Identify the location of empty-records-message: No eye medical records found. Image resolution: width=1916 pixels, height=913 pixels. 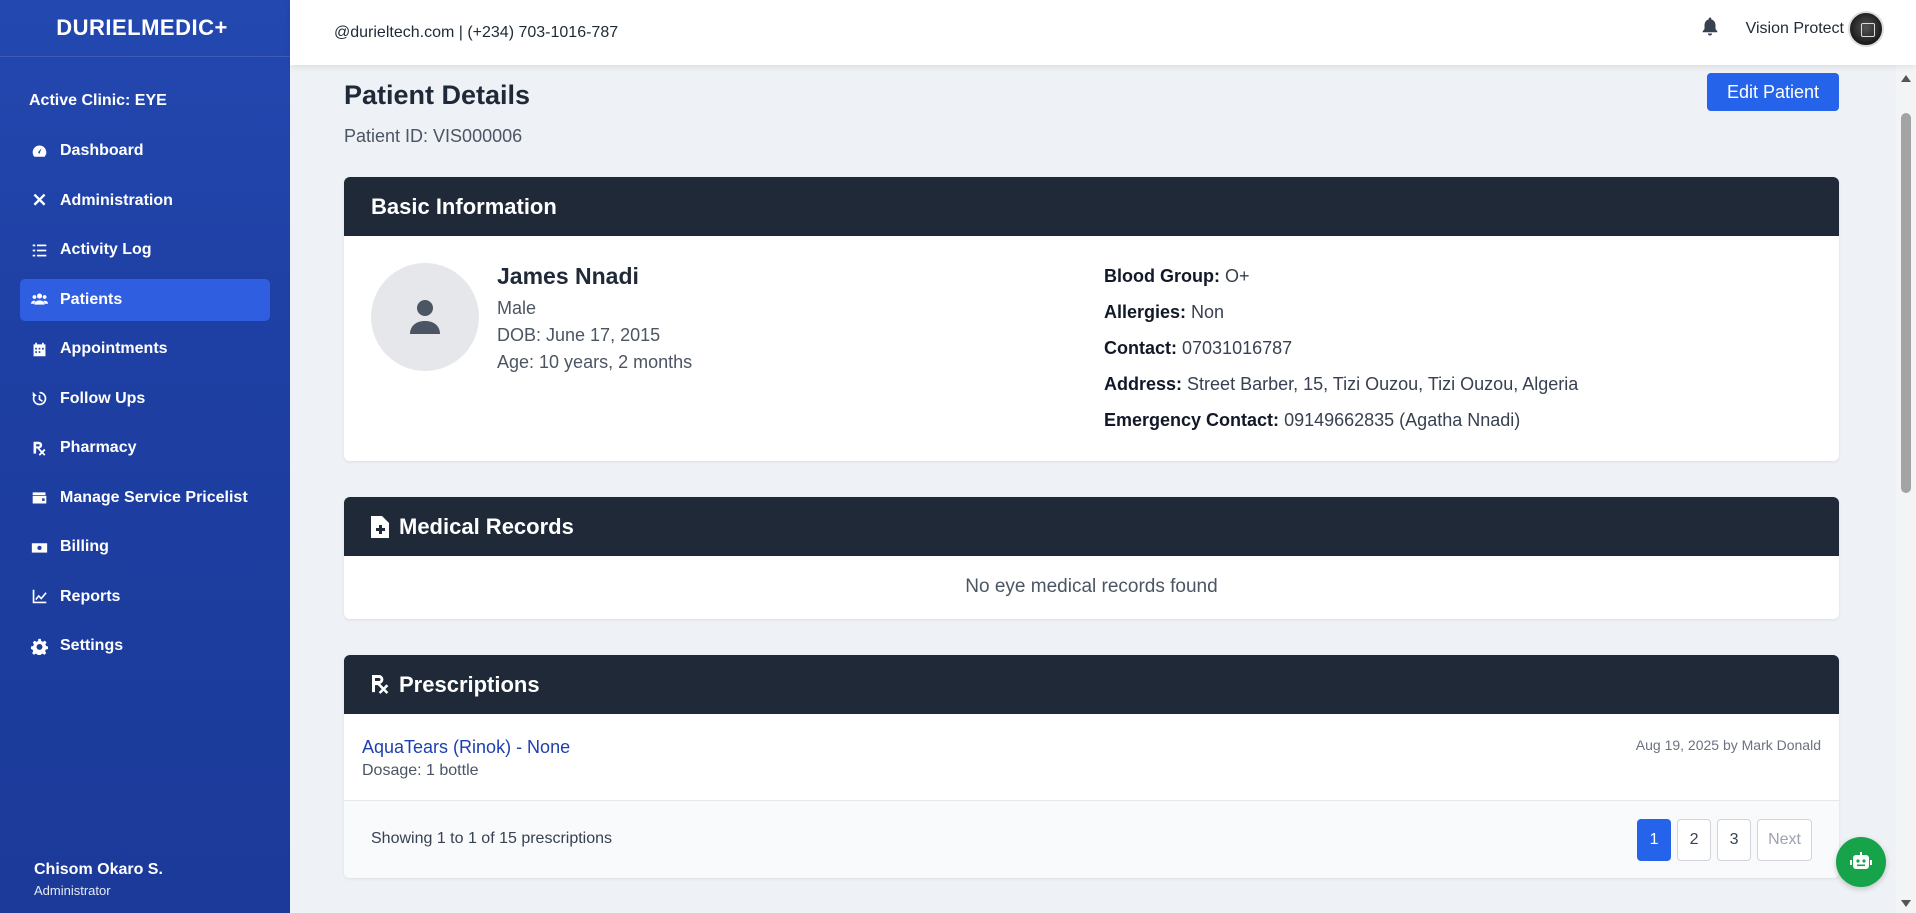
(1091, 586).